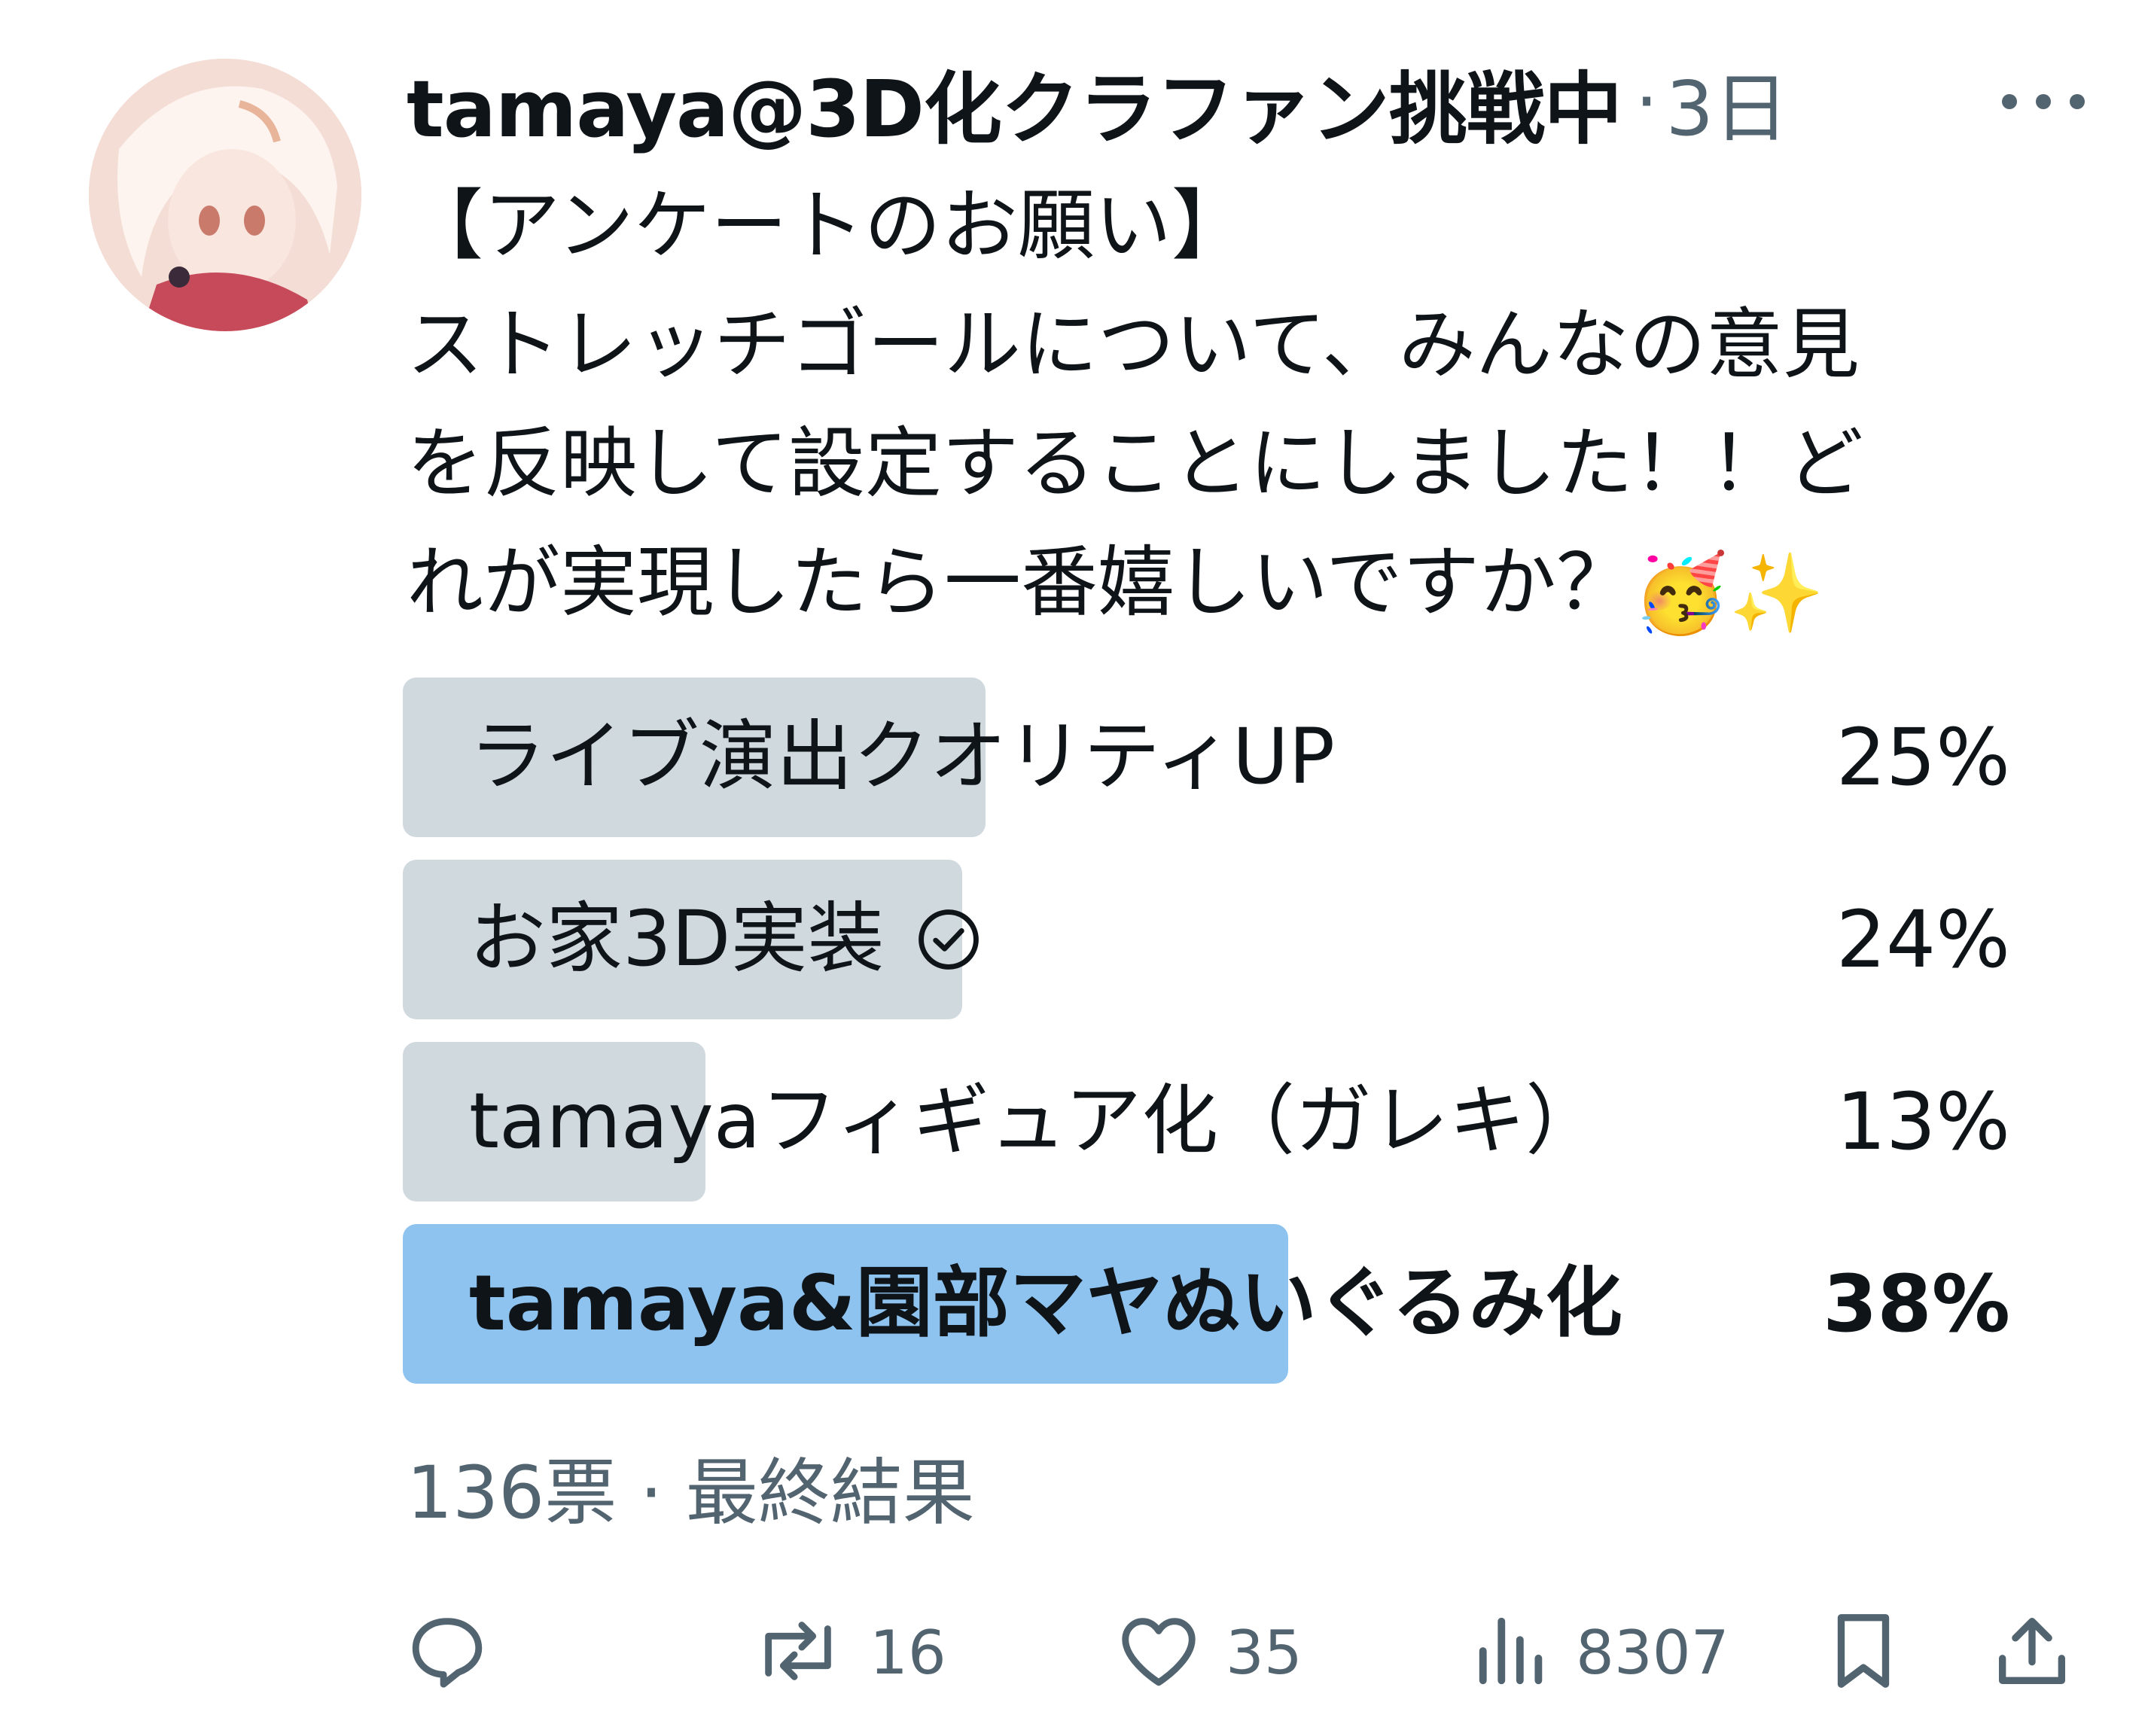 Image resolution: width=2151 pixels, height=1736 pixels. Describe the element at coordinates (902, 757) in the screenshot. I see `poll-option-label: ライブ演出クオリティUP` at that location.